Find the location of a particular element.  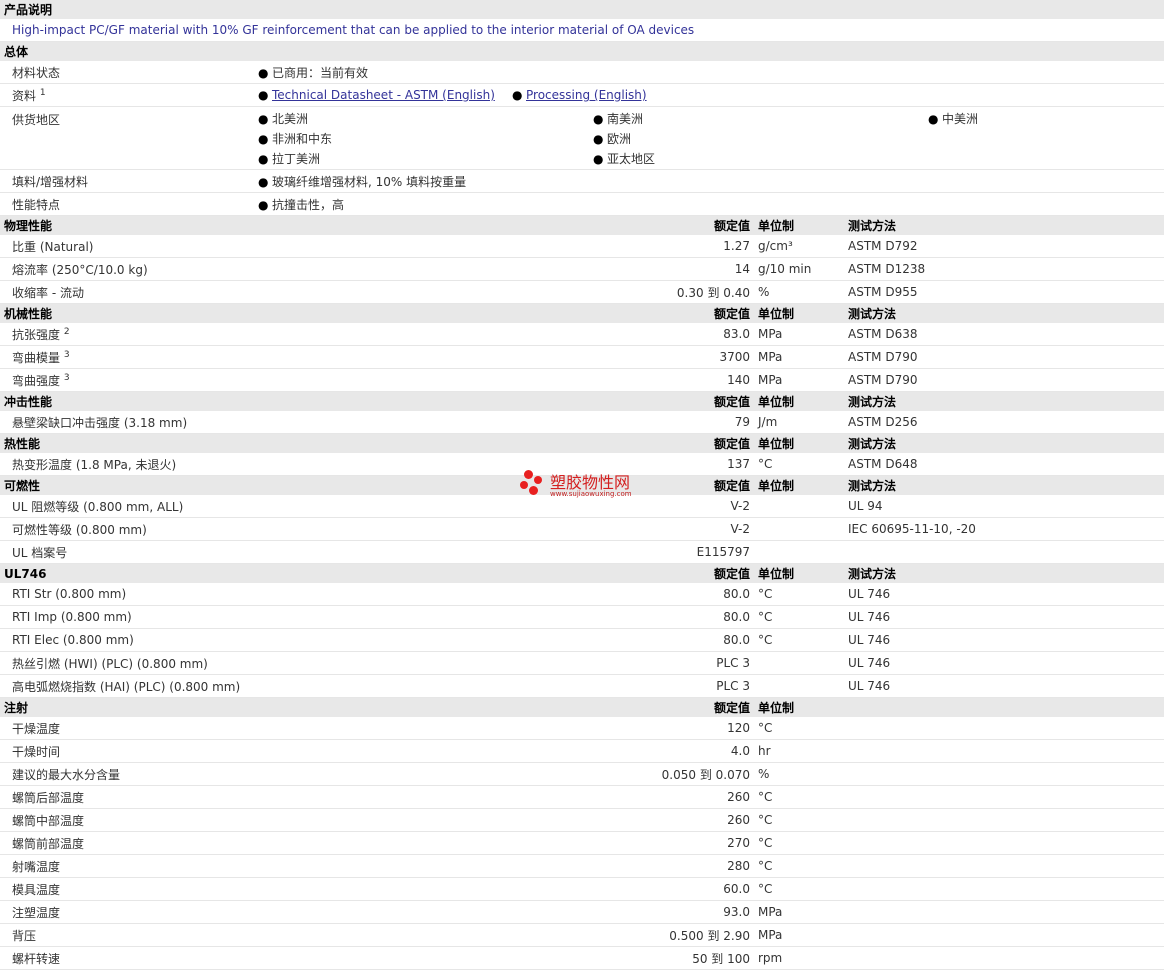

property-name: 弯曲强度 is located at coordinates (36, 380).